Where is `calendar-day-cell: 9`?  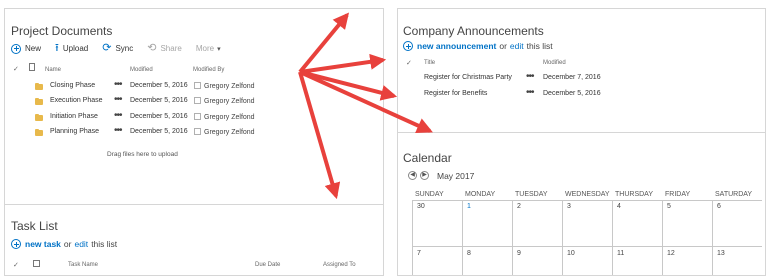 calendar-day-cell: 9 is located at coordinates (519, 253).